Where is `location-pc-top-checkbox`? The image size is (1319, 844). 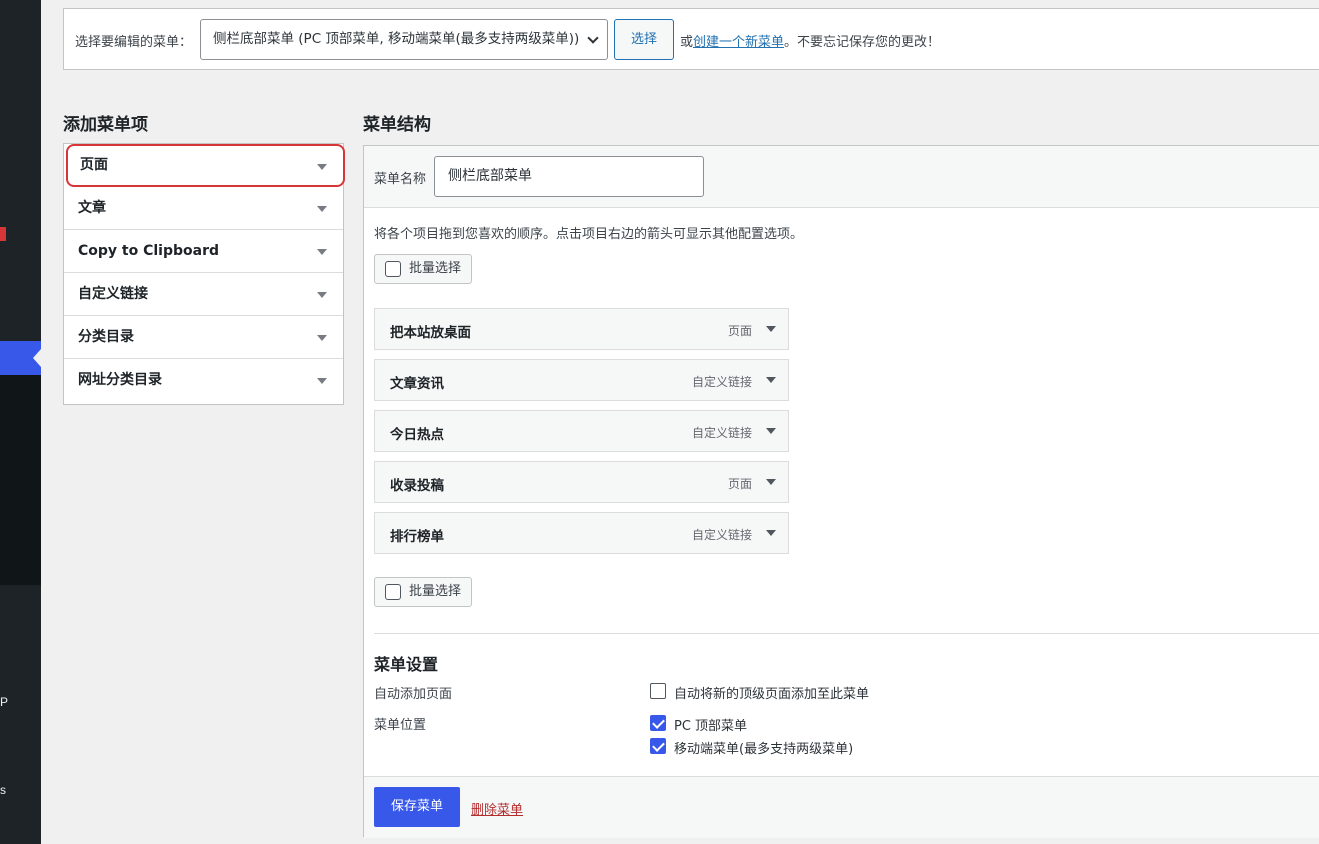
location-pc-top-checkbox is located at coordinates (658, 723).